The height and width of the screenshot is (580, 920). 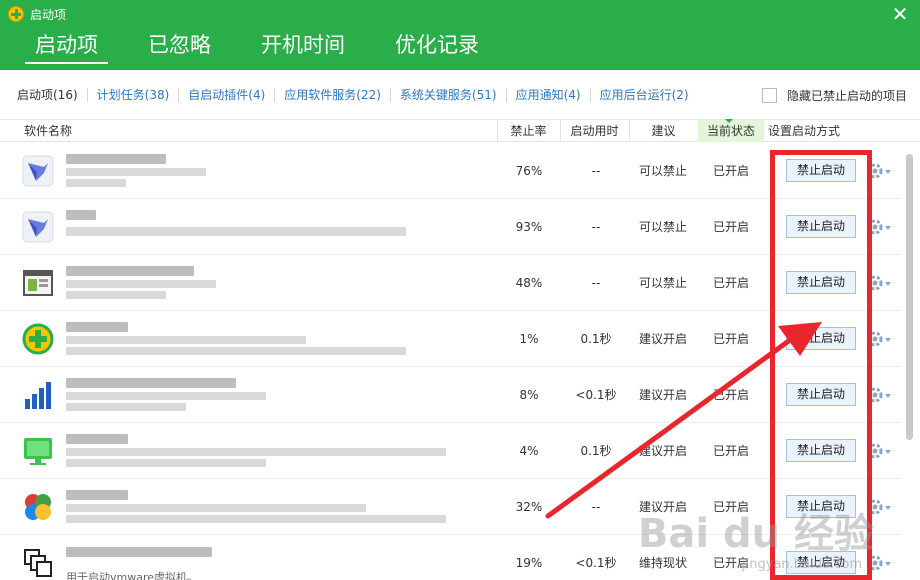 I want to click on scrollbar-thumb, so click(x=909, y=297).